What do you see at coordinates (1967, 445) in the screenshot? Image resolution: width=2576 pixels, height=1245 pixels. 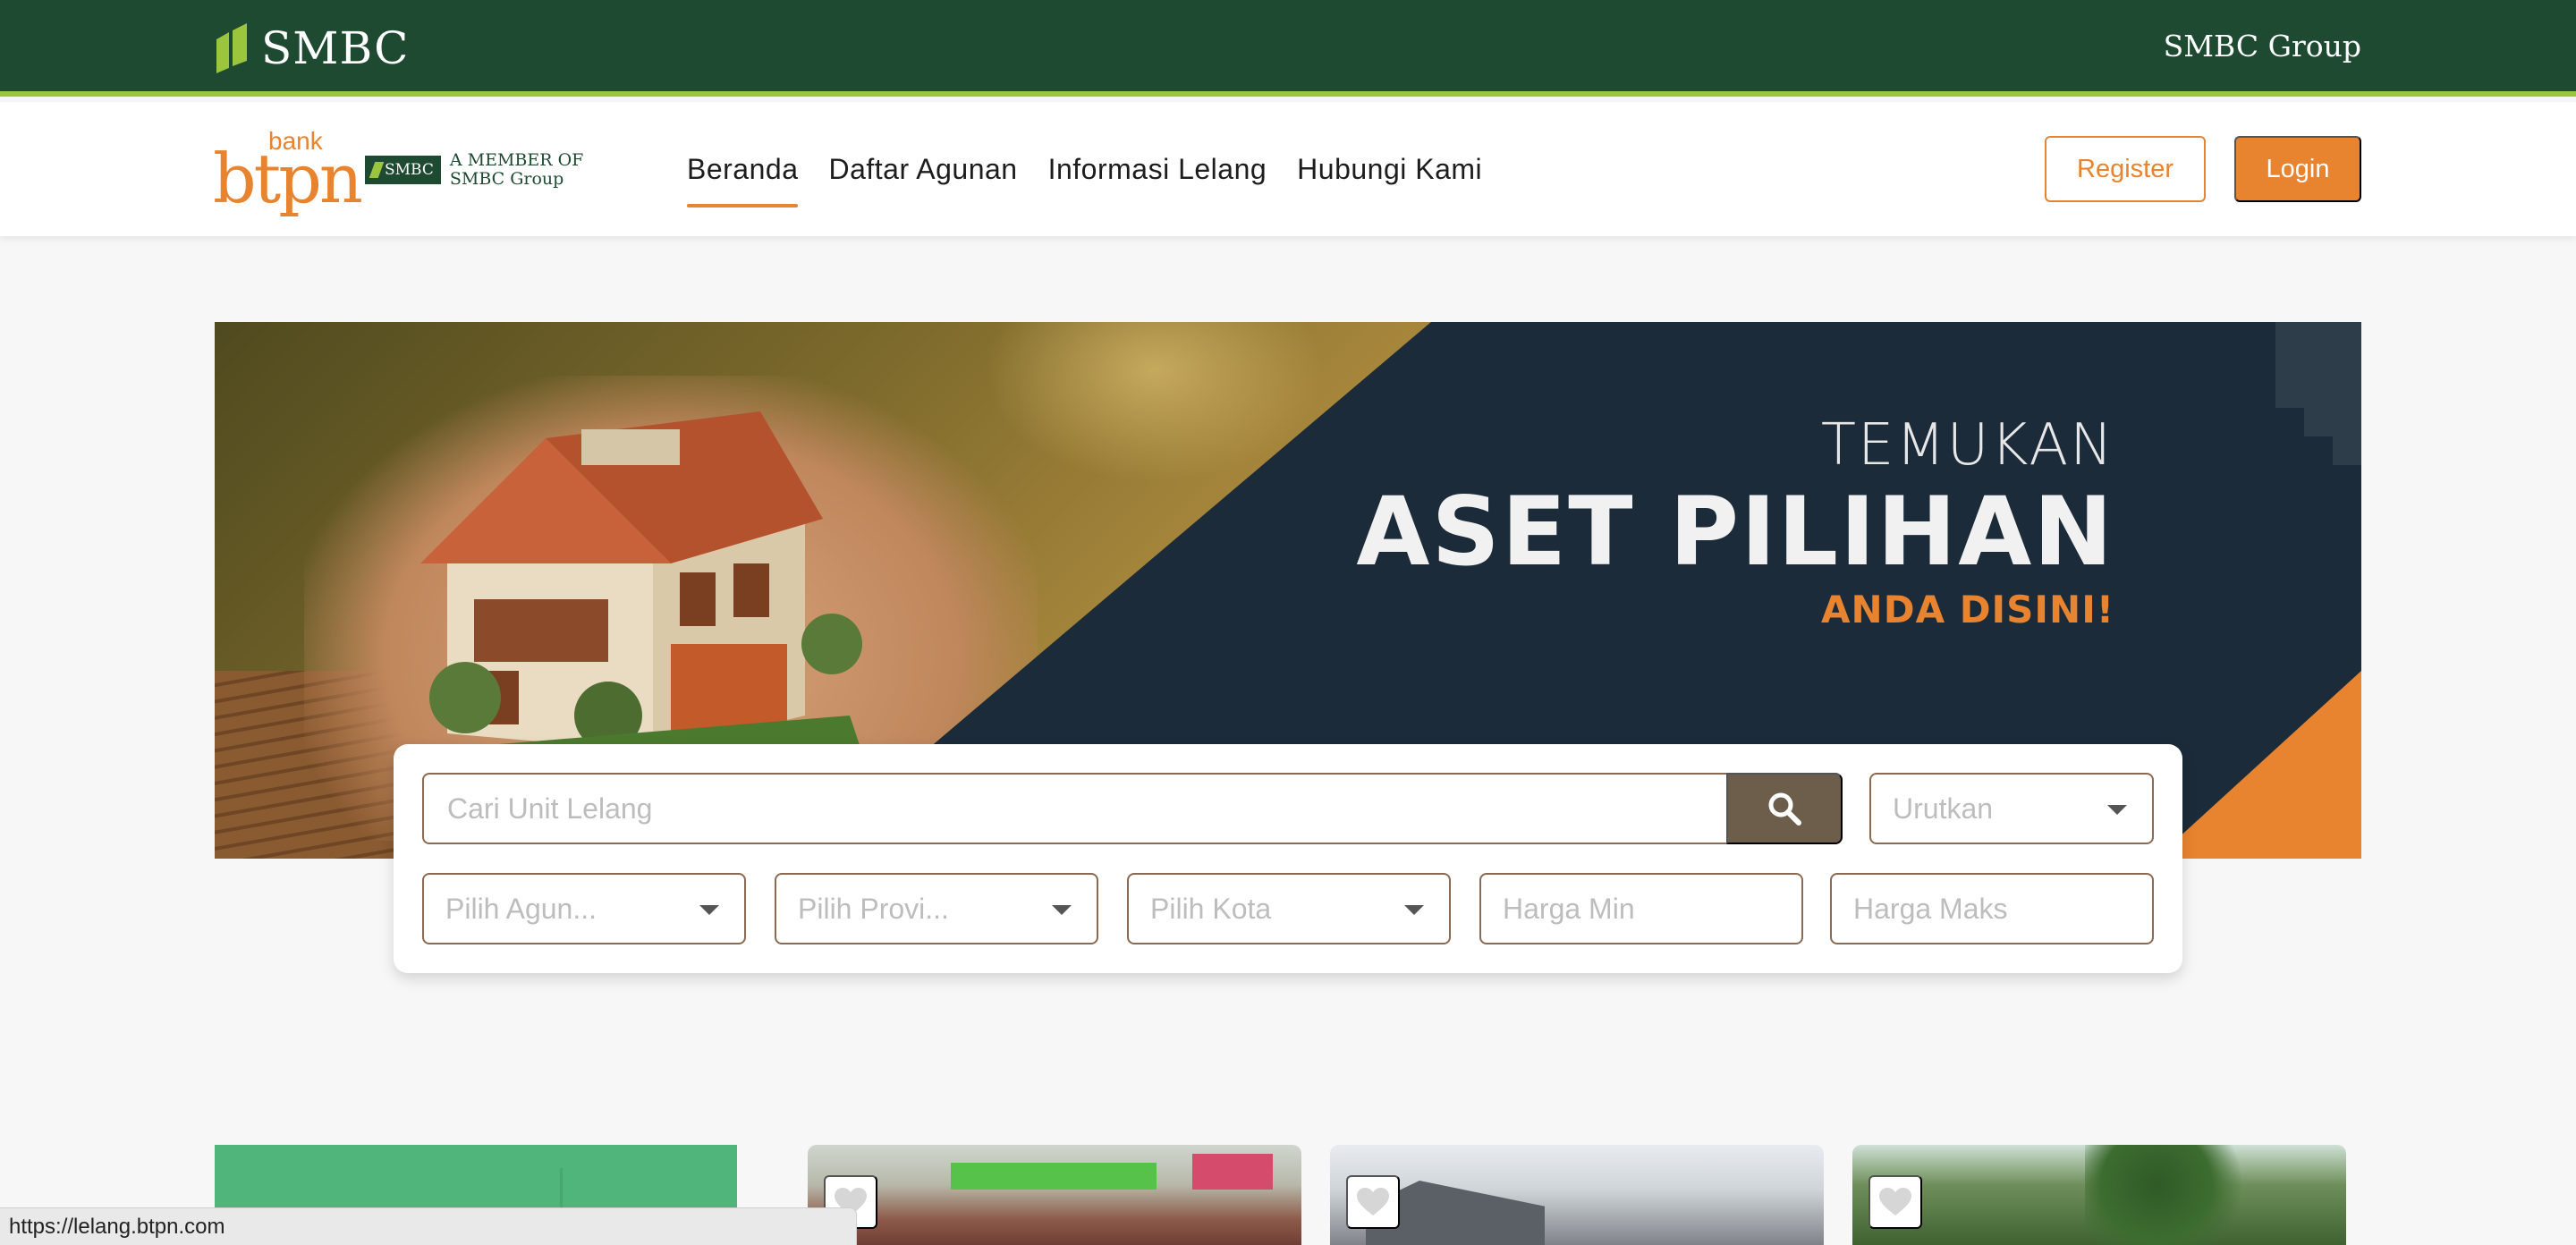 I see `hero-line-1: TEMUKAN` at bounding box center [1967, 445].